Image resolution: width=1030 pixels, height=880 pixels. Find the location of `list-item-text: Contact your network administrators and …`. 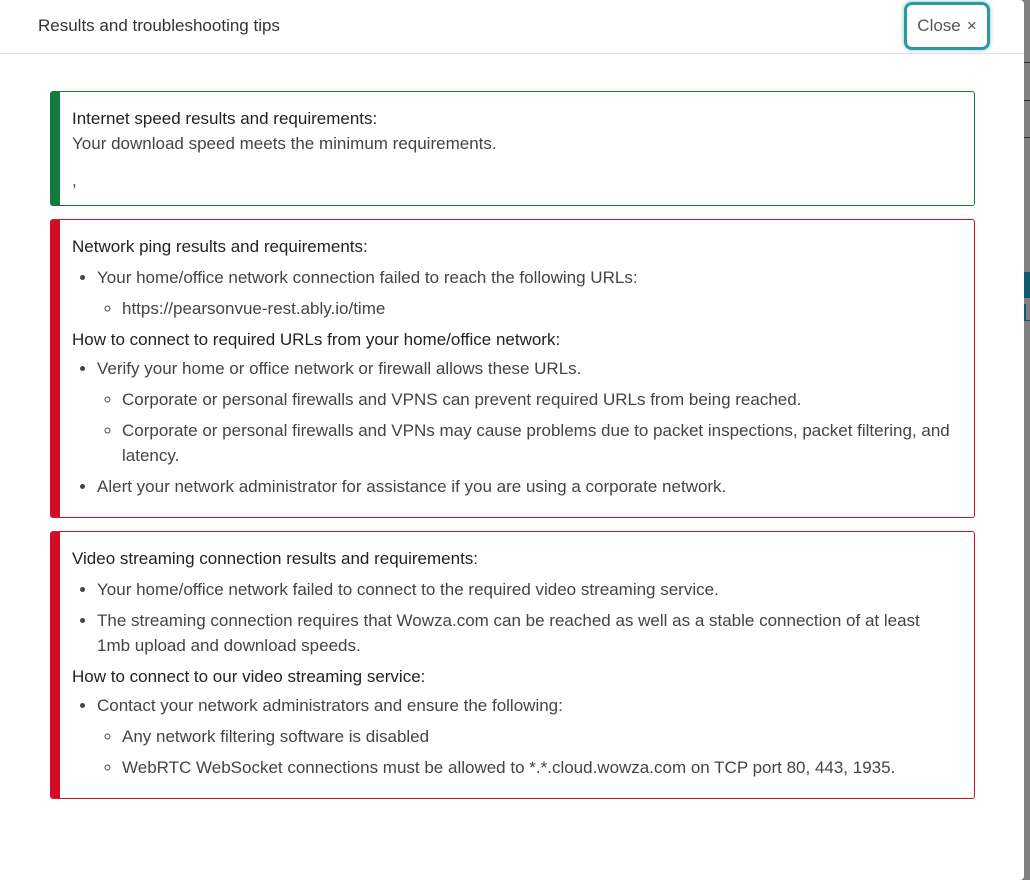

list-item-text: Contact your network administrators and … is located at coordinates (330, 705).